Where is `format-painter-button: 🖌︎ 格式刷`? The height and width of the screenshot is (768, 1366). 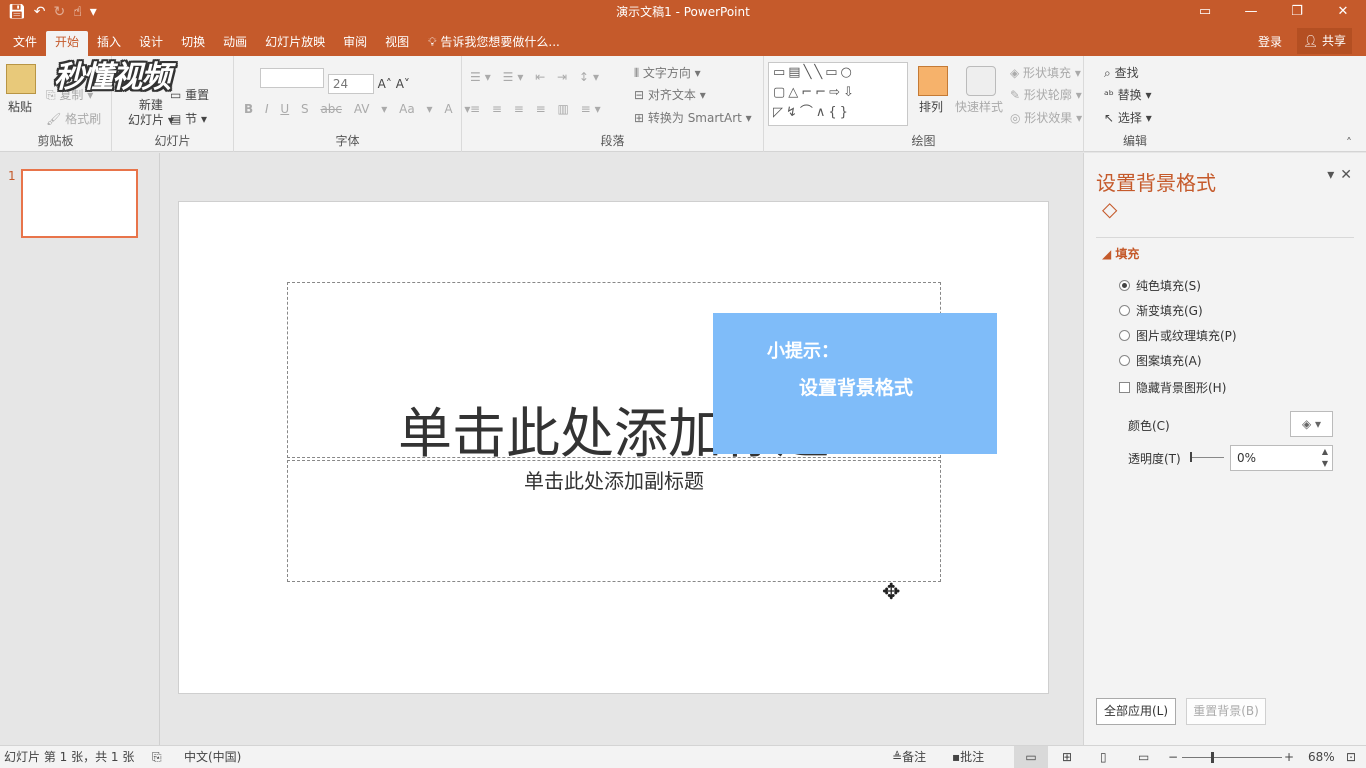
format-painter-button: 🖌︎ 格式刷 is located at coordinates (73, 118).